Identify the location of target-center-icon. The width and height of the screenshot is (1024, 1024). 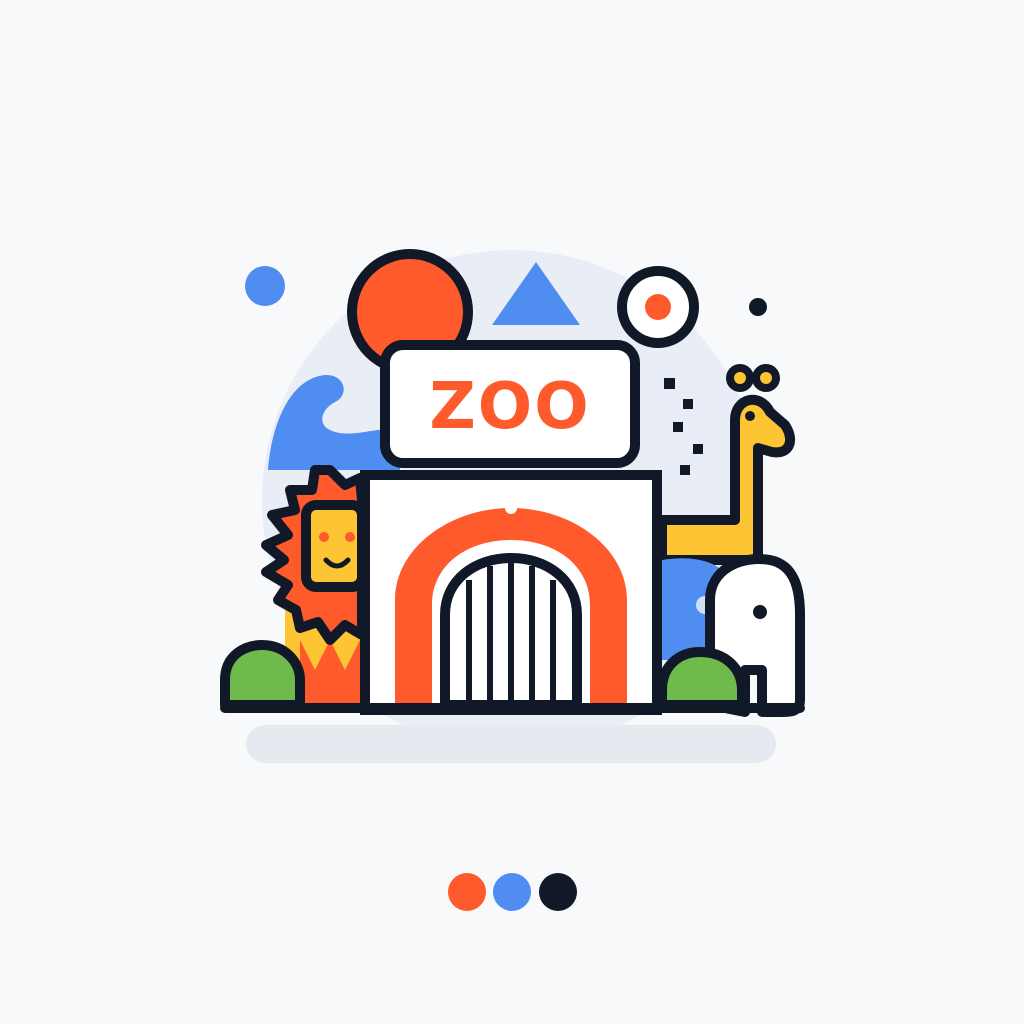
(658, 307).